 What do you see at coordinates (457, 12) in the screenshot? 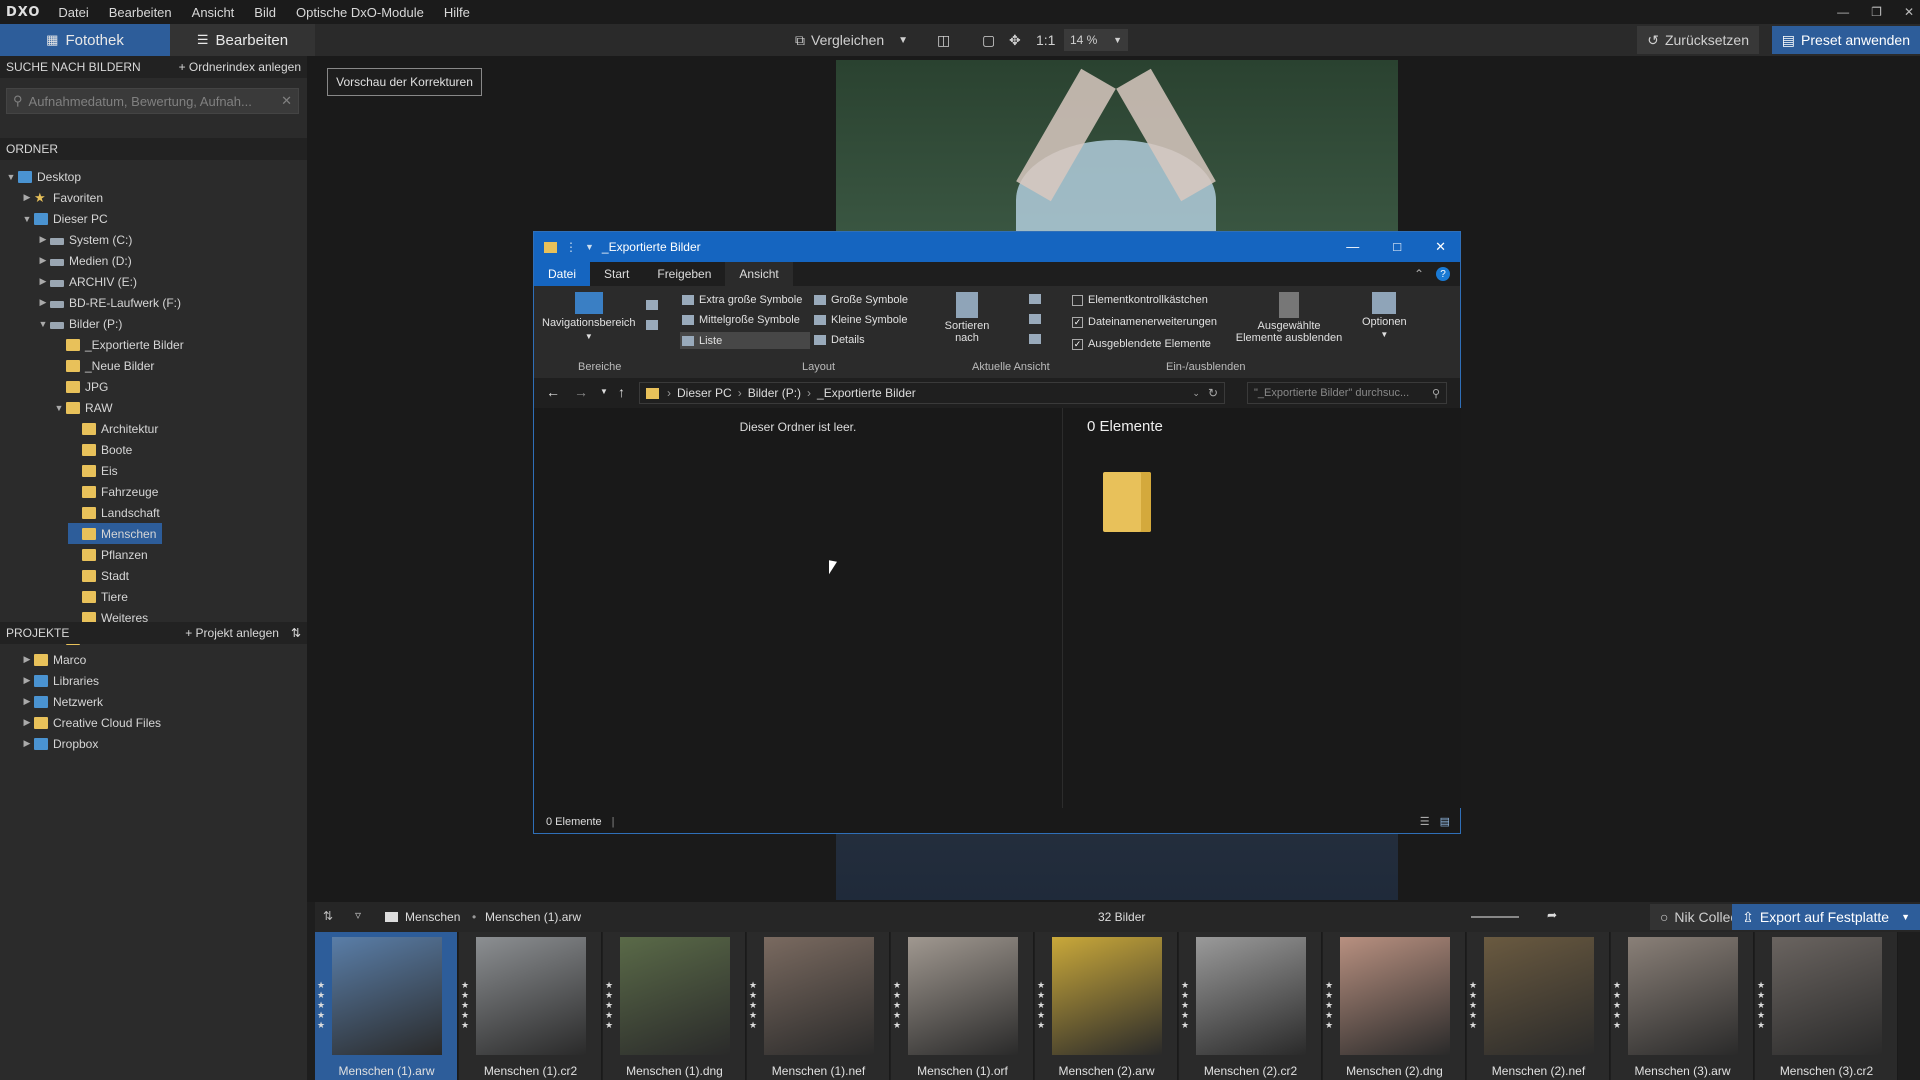
I see `menu-hilfe: Hilfe` at bounding box center [457, 12].